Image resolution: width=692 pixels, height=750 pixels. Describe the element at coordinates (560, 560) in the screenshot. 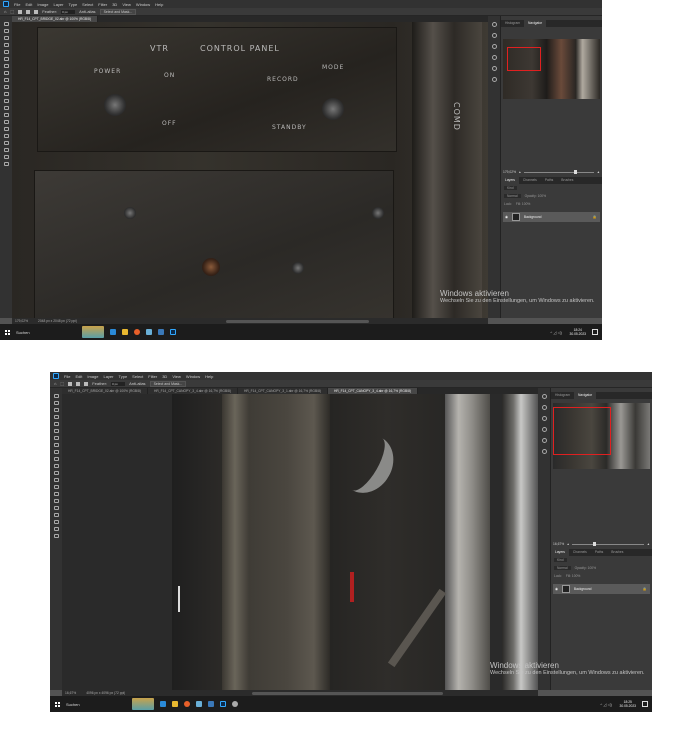

I see `layer-filter-kind: Kind` at that location.